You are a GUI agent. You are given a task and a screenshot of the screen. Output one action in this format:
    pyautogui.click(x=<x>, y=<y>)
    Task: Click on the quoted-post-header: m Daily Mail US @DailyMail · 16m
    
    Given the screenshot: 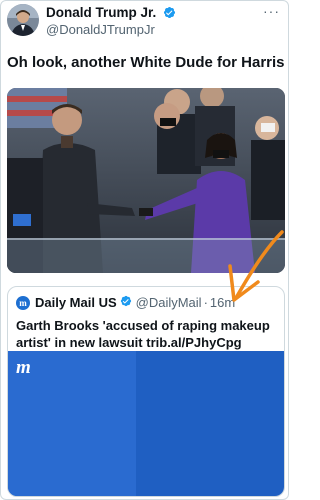 What is the action you would take?
    pyautogui.click(x=125, y=302)
    